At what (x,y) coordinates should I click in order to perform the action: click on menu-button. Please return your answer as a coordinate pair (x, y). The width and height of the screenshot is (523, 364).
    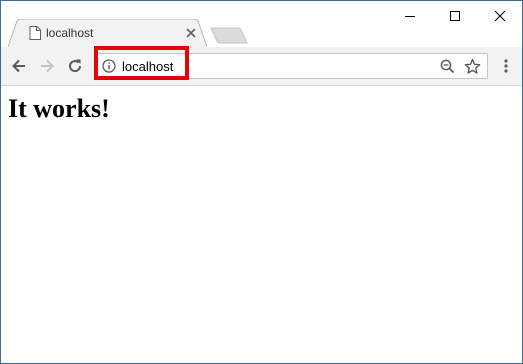
    Looking at the image, I should click on (506, 66).